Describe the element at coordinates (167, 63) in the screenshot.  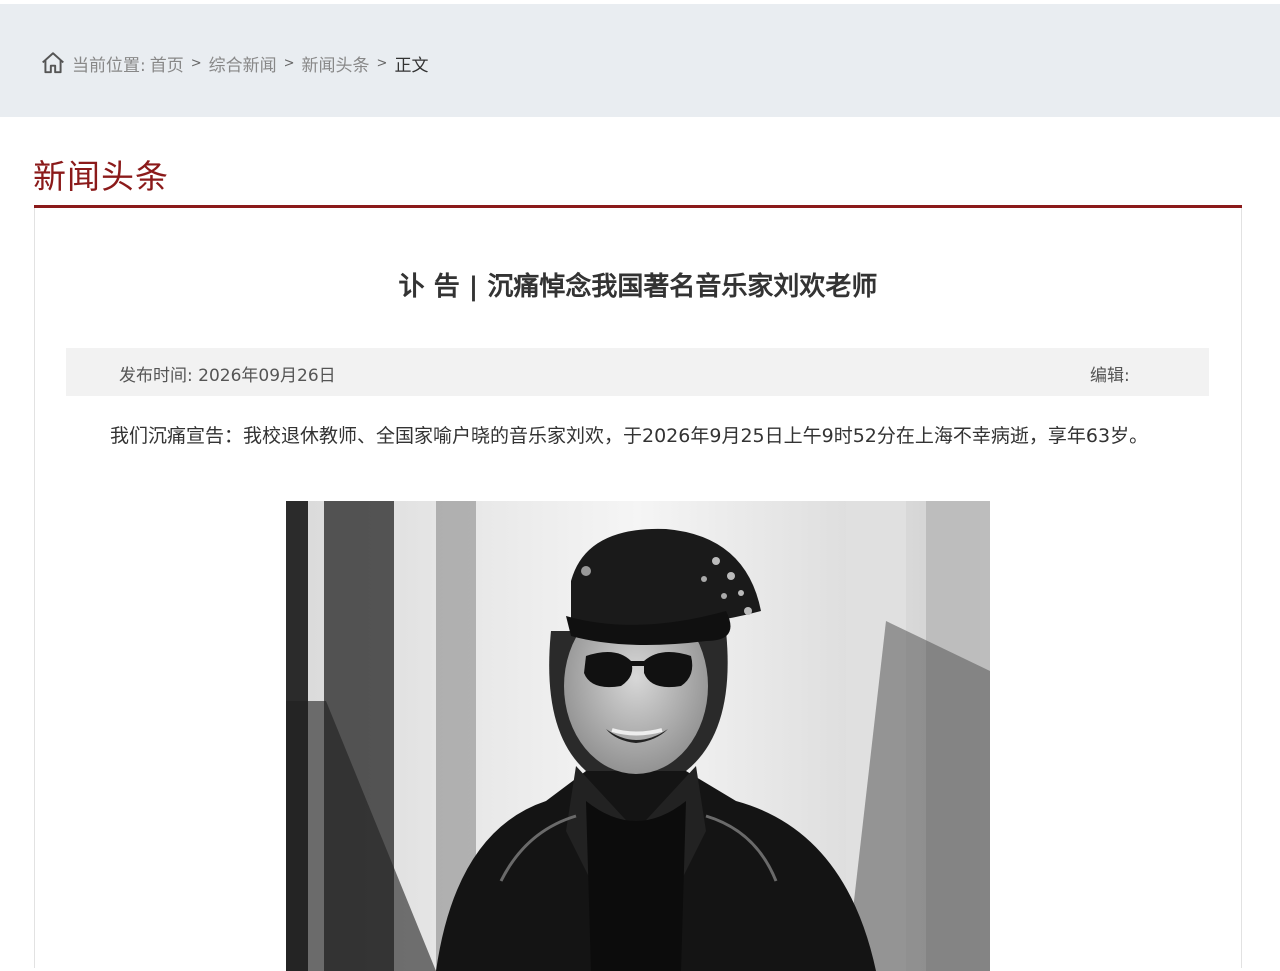
I see `breadcrumb-link-home: 首页` at that location.